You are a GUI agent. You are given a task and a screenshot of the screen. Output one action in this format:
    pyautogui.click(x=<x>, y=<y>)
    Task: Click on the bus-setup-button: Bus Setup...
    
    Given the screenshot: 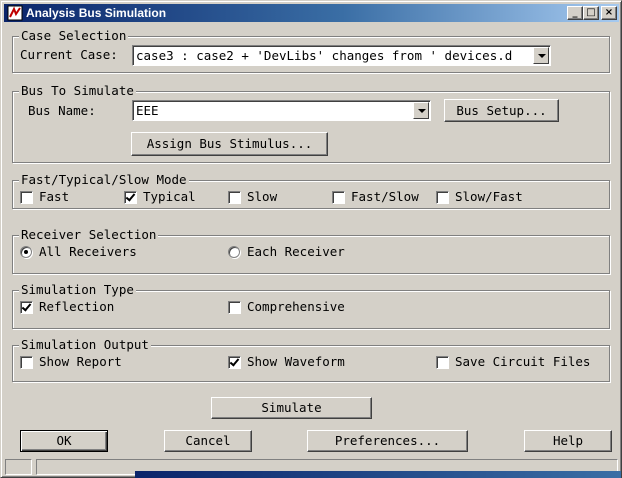 What is the action you would take?
    pyautogui.click(x=501, y=110)
    